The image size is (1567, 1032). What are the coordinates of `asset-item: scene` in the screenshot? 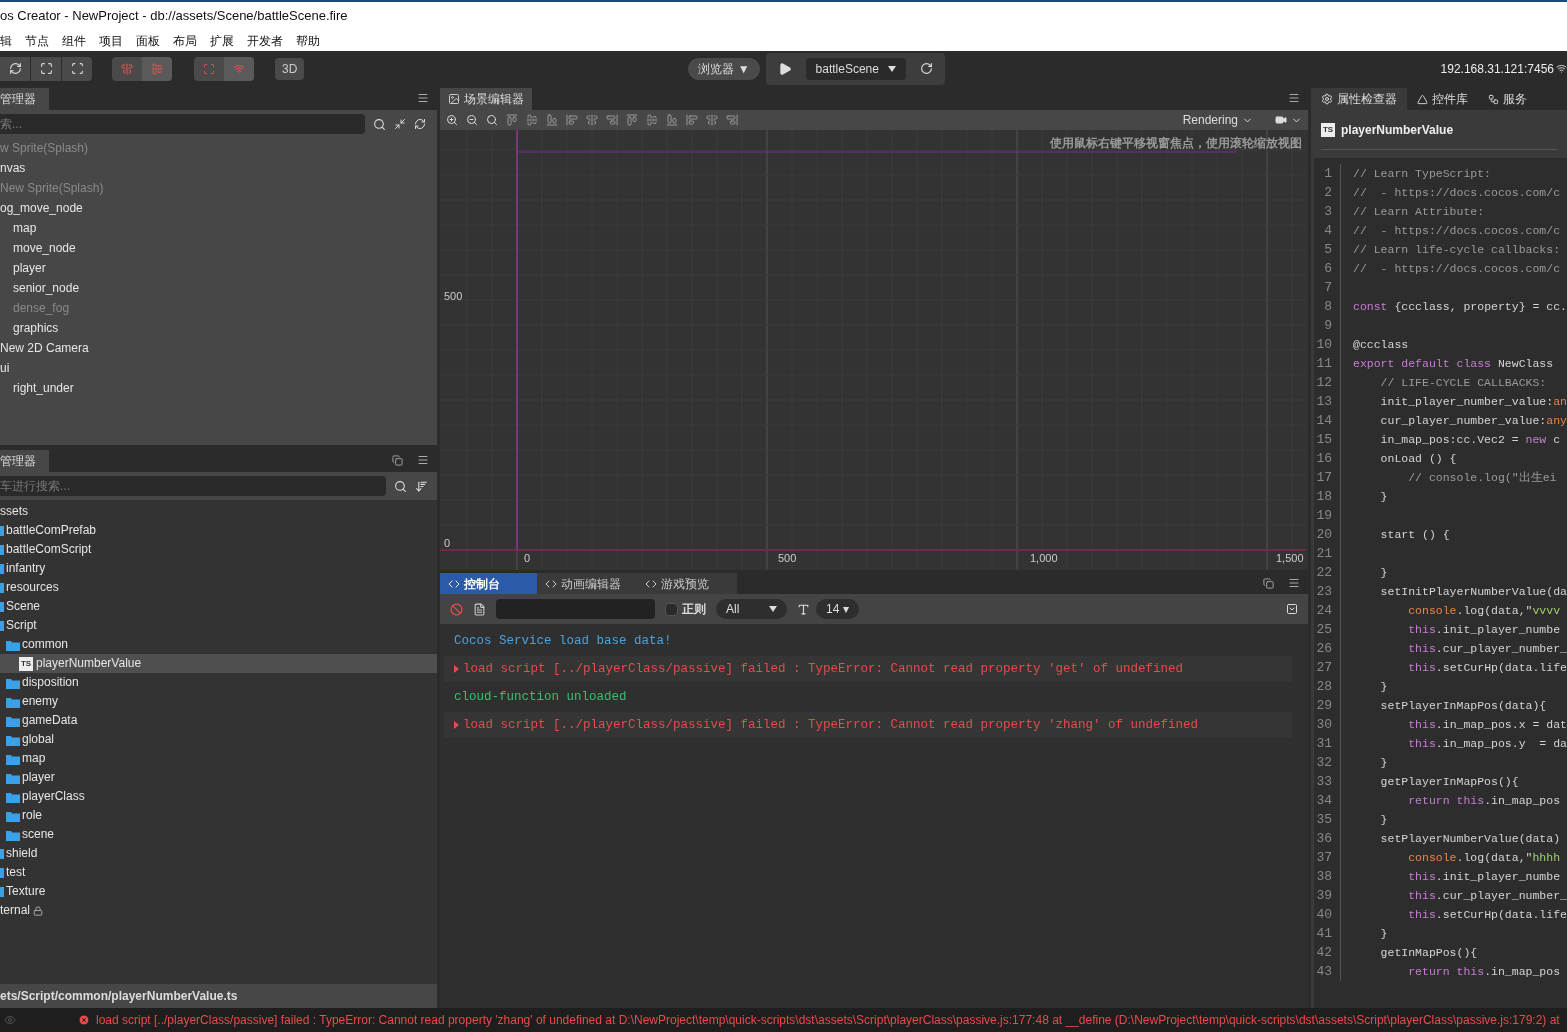 It's located at (218, 834).